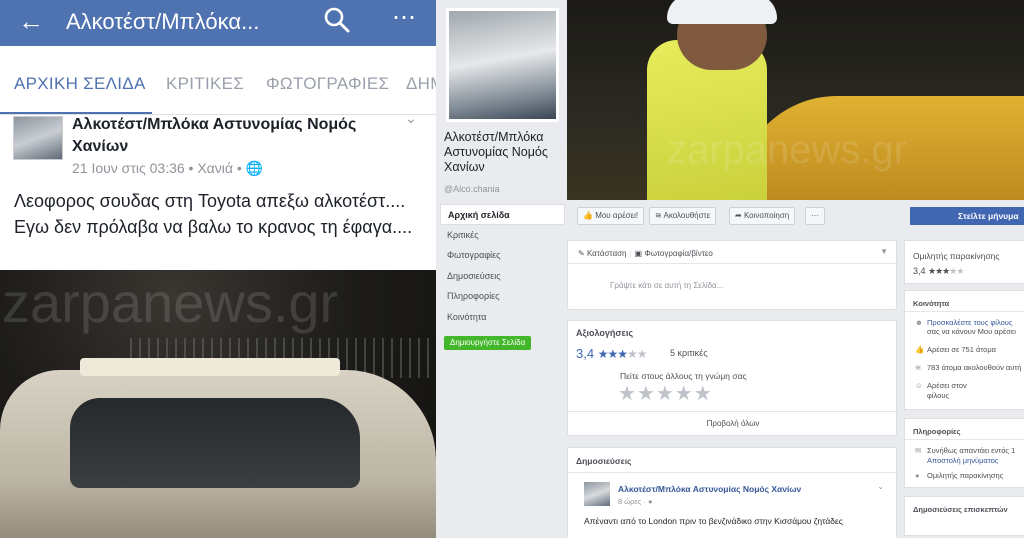 This screenshot has height=538, width=1024. Describe the element at coordinates (31, 21) in the screenshot. I see `back-arrow-icon: ←` at that location.